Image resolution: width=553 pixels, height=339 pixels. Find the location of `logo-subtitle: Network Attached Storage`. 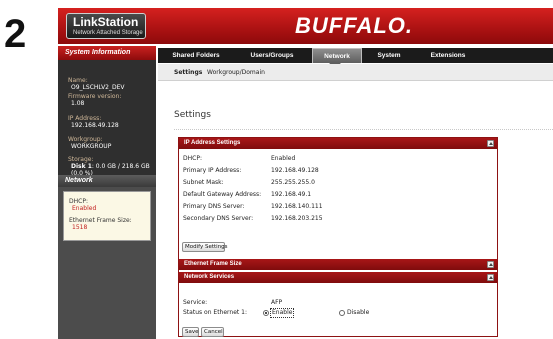

logo-subtitle: Network Attached Storage is located at coordinates (108, 33).